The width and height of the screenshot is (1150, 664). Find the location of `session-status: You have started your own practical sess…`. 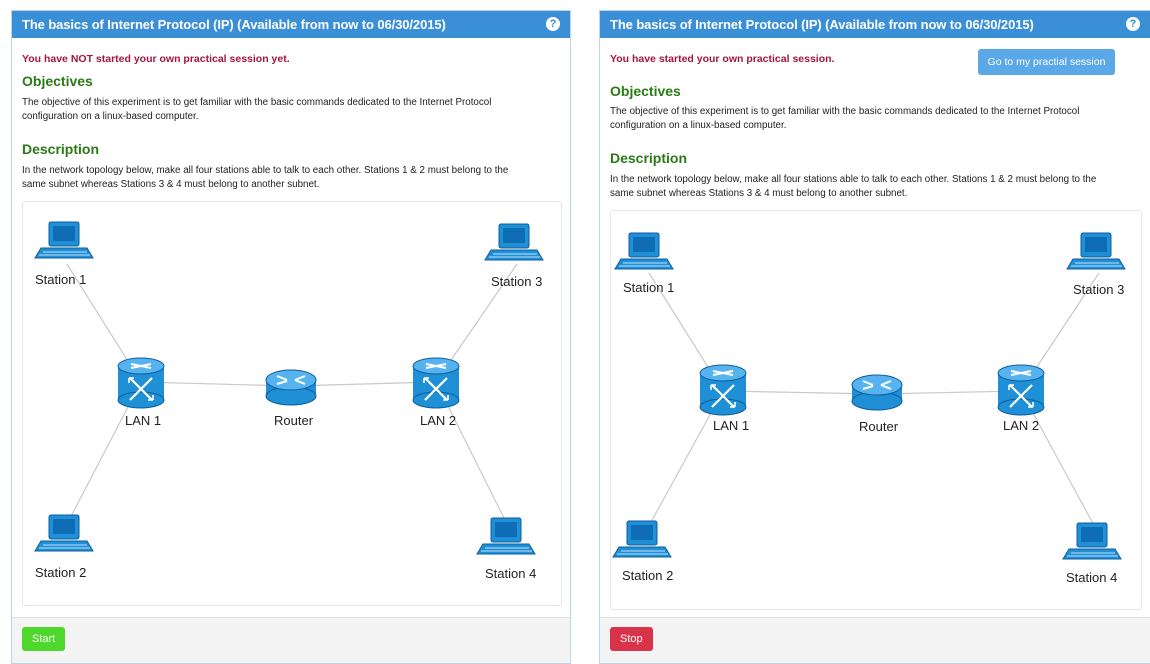

session-status: You have started your own practical sess… is located at coordinates (722, 59).